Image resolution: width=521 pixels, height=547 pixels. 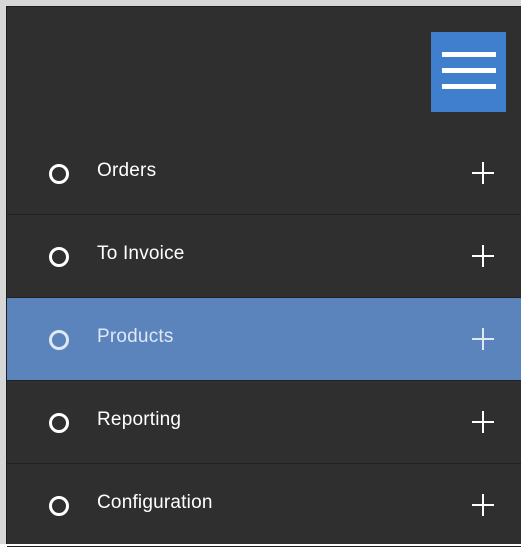 I want to click on sidebar-item-reporting: Reporting, so click(x=264, y=422).